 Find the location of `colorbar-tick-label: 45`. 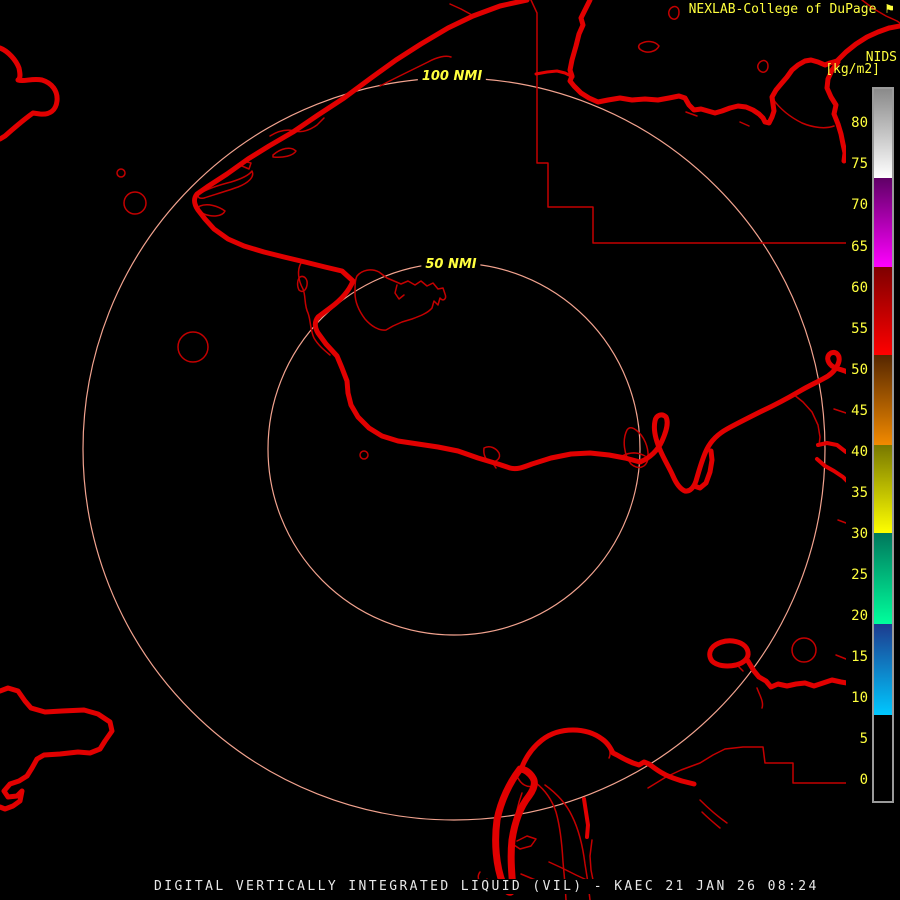

colorbar-tick-label: 45 is located at coordinates (859, 410).